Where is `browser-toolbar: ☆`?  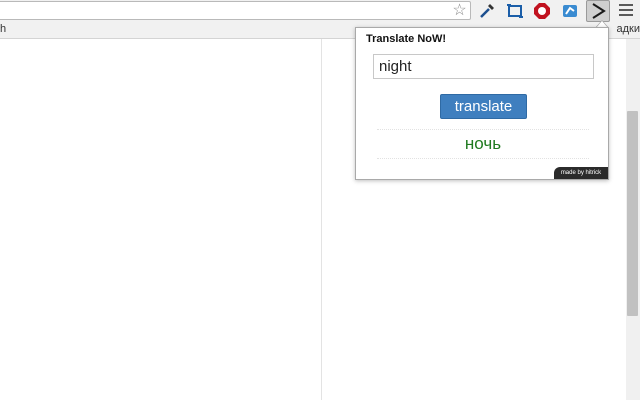
browser-toolbar: ☆ is located at coordinates (320, 11).